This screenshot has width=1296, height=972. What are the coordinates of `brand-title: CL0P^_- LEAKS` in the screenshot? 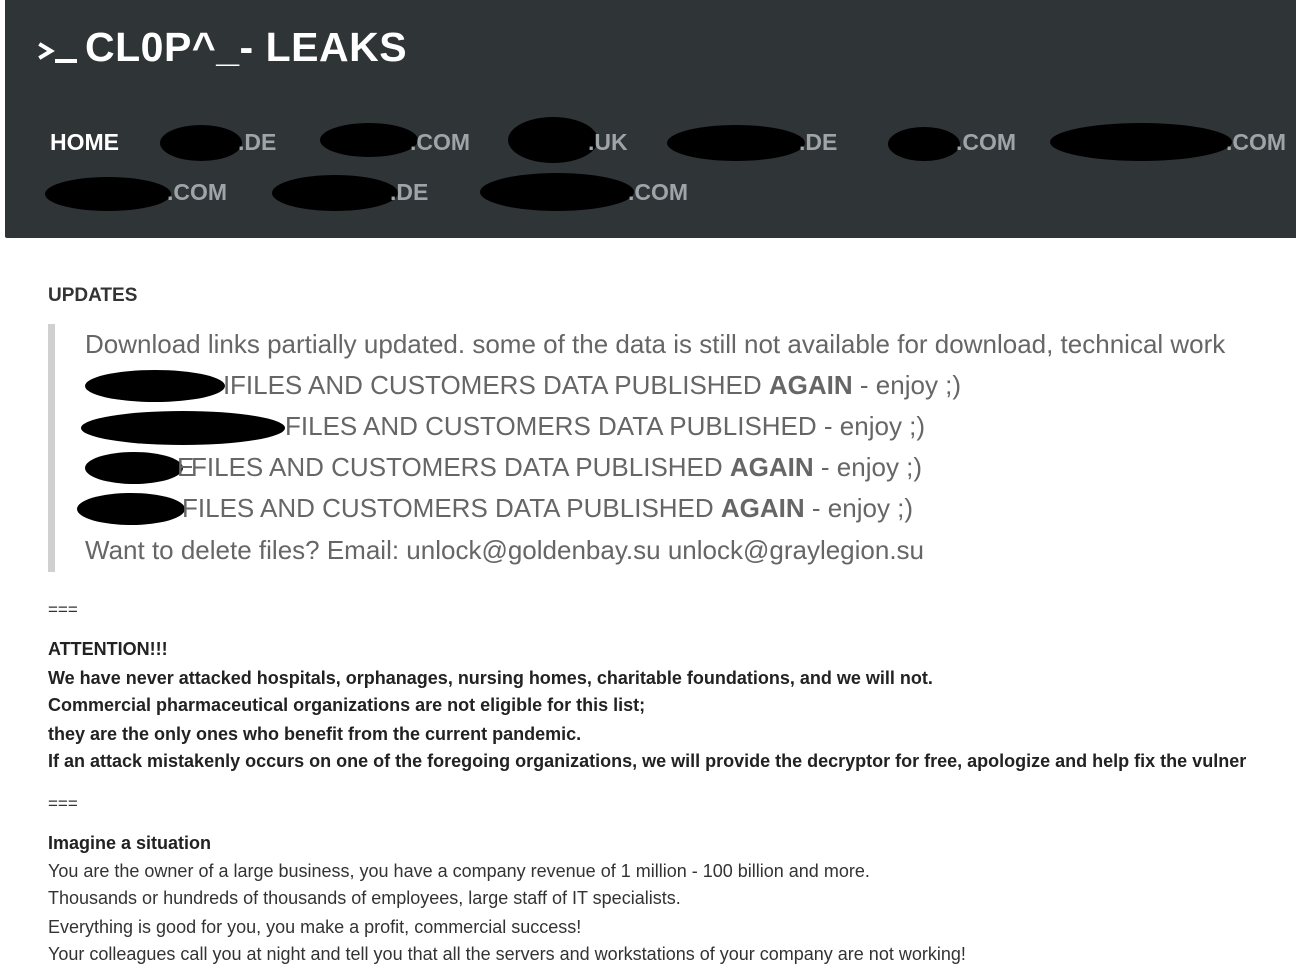 It's located at (246, 46).